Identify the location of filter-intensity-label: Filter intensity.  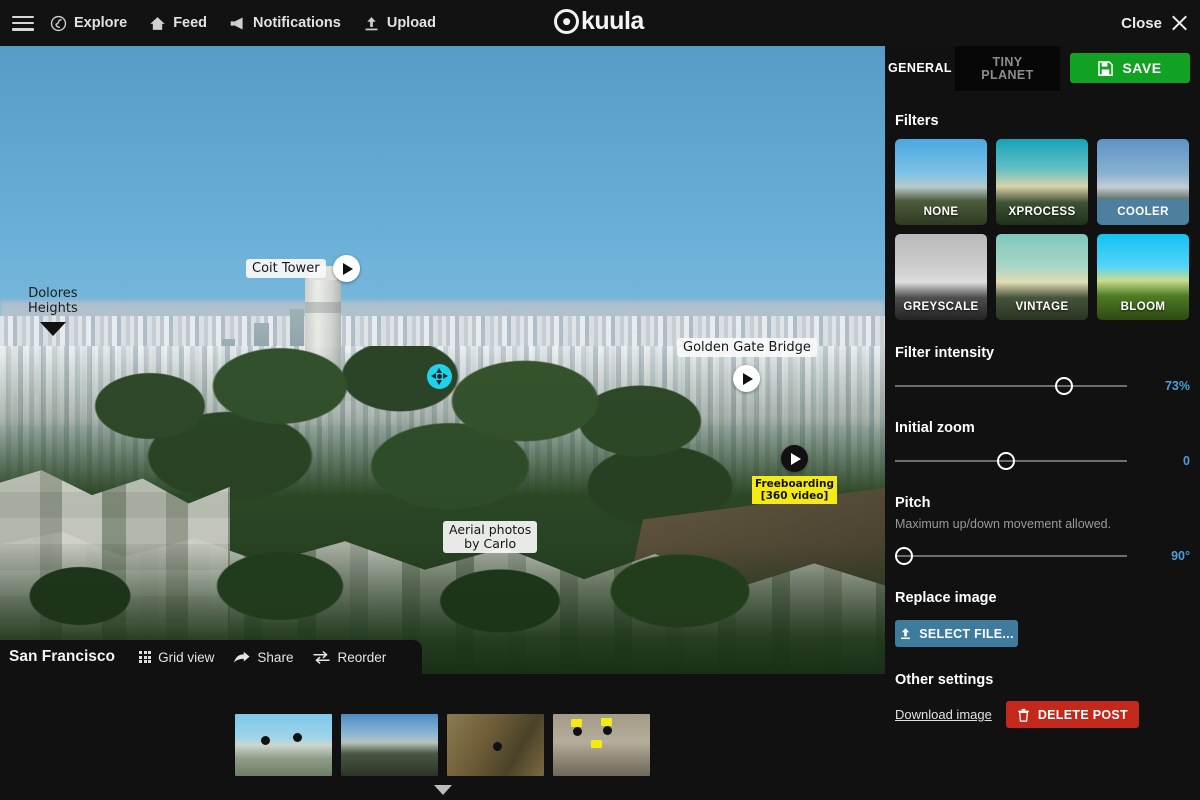
(945, 353).